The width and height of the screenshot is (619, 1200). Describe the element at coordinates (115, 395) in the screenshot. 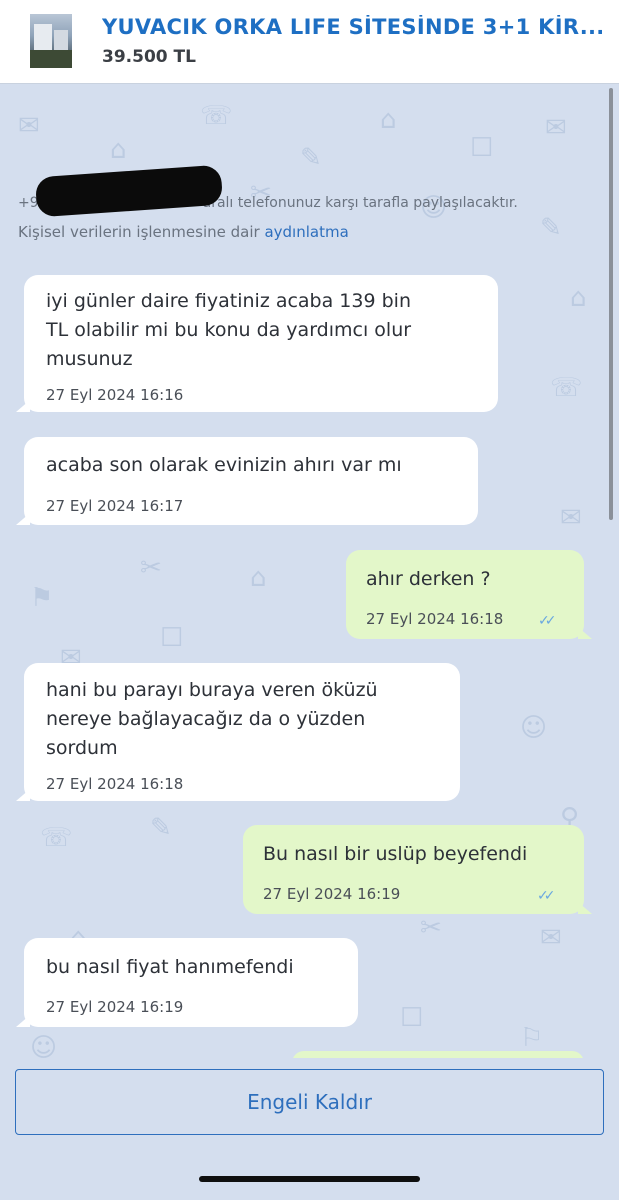

I see `message-timestamp: 27 Eyl 2024 16:16` at that location.